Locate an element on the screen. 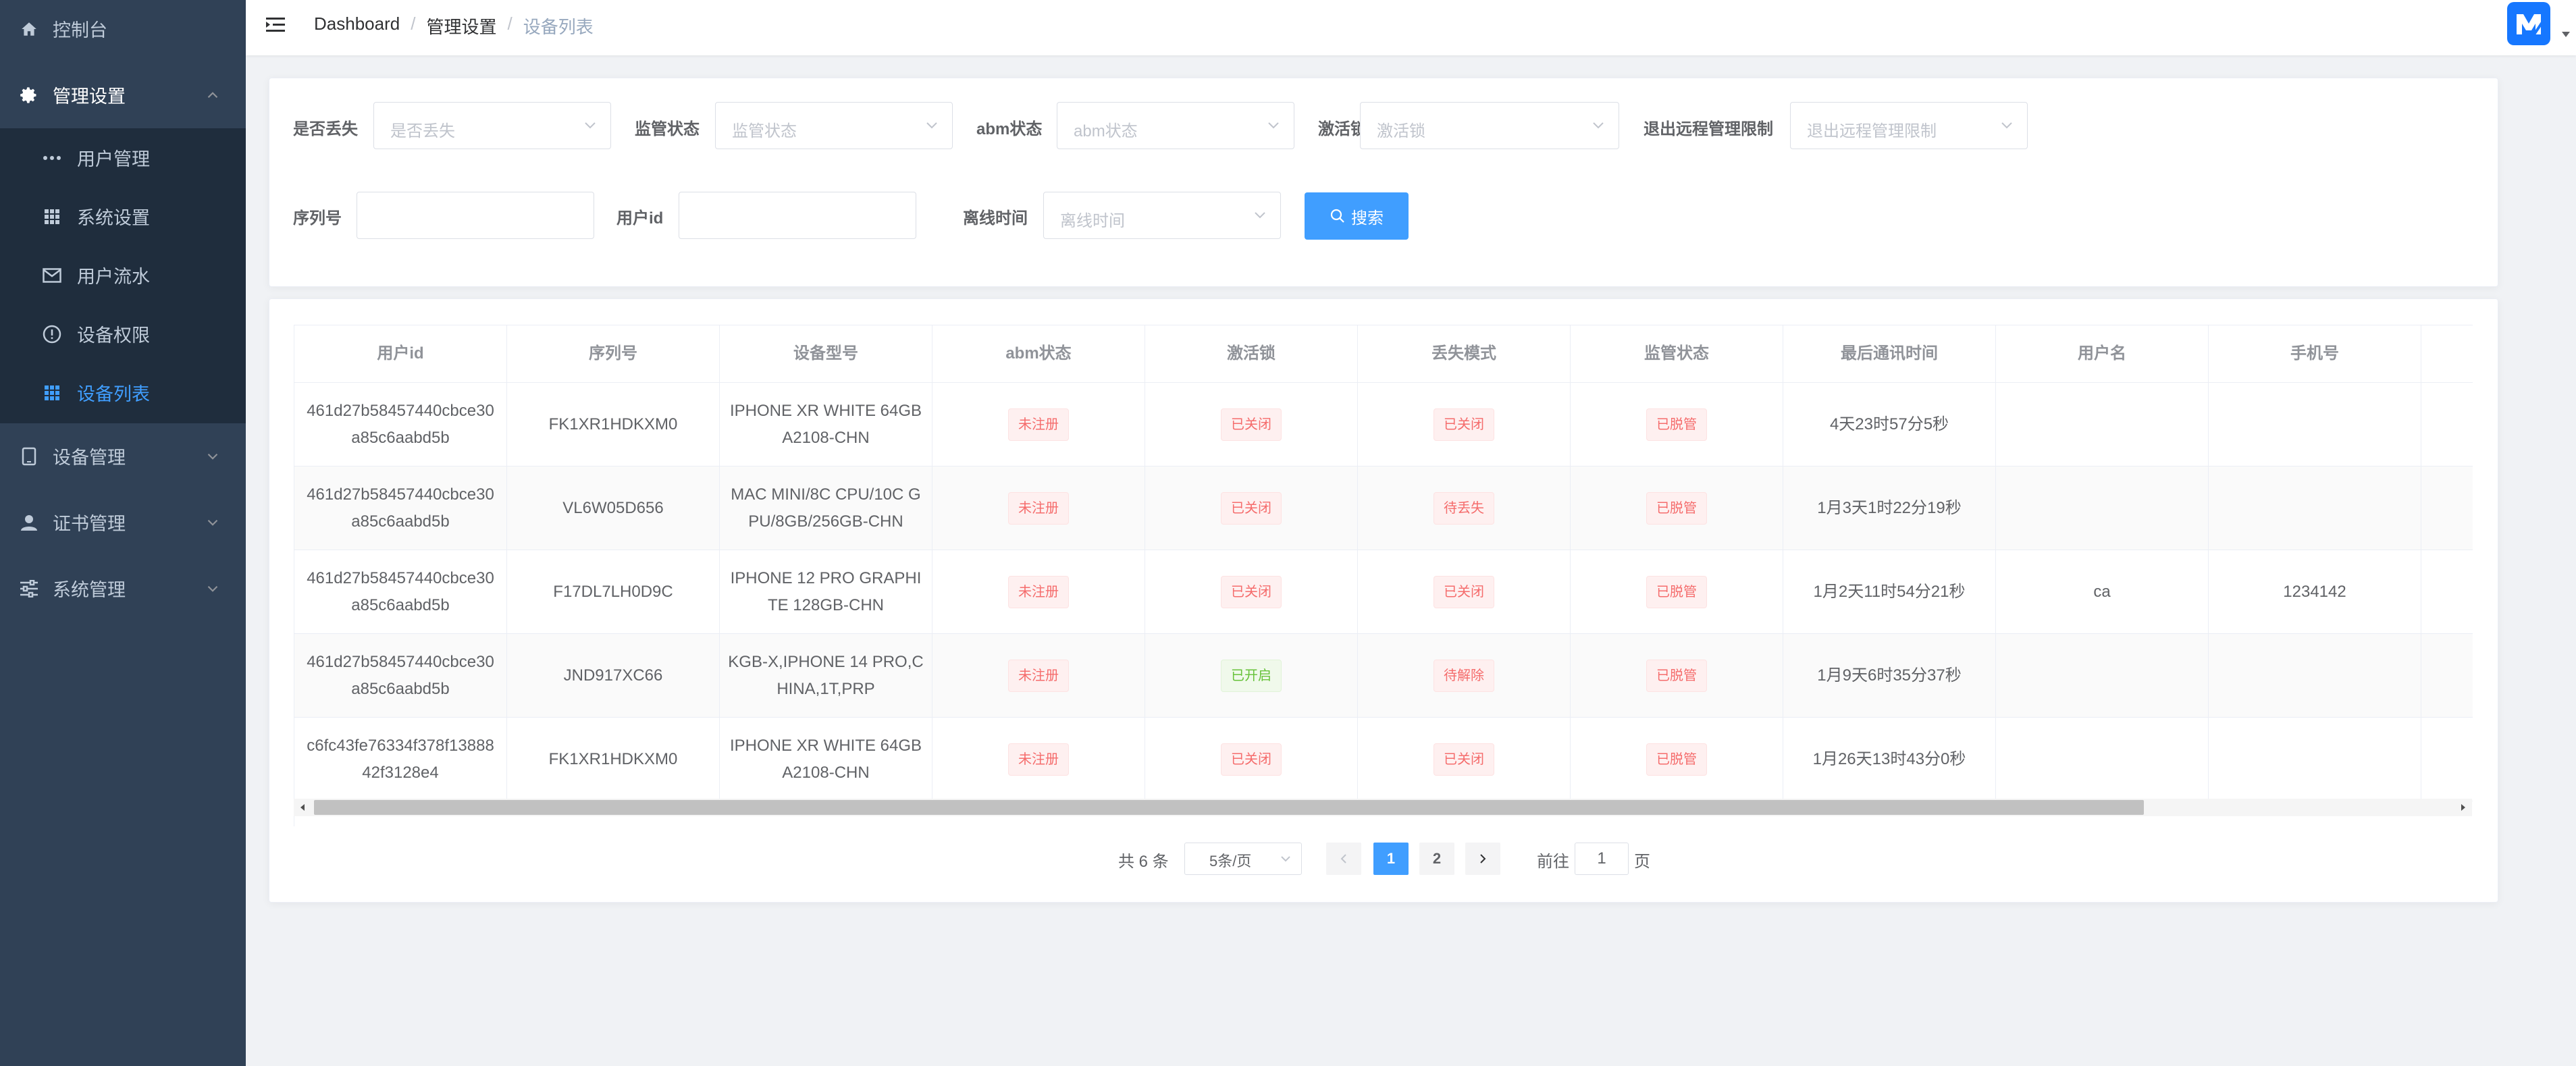  cell-lost-mode: 已关闭 is located at coordinates (1464, 592).